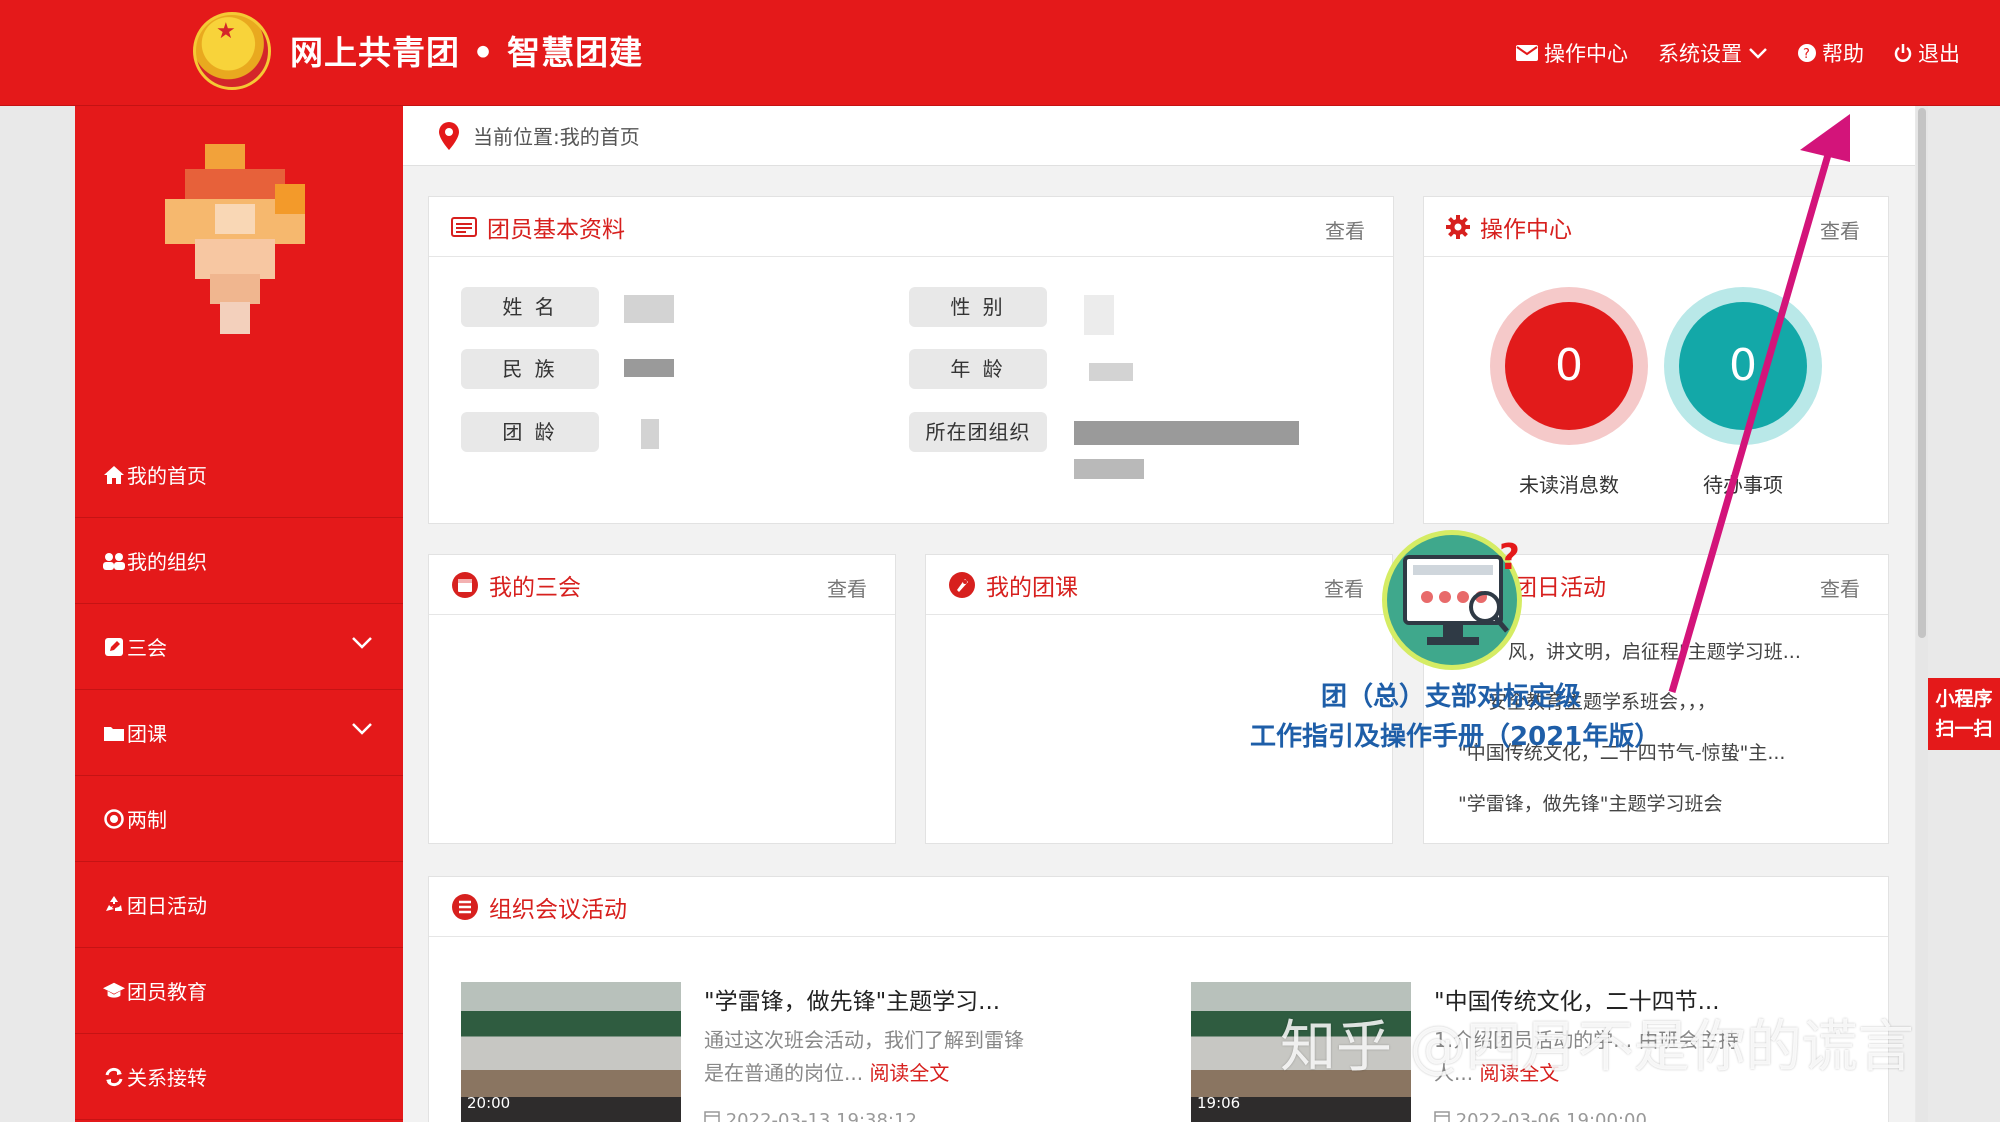  I want to click on mini-program-line1: 小程序, so click(1964, 699).